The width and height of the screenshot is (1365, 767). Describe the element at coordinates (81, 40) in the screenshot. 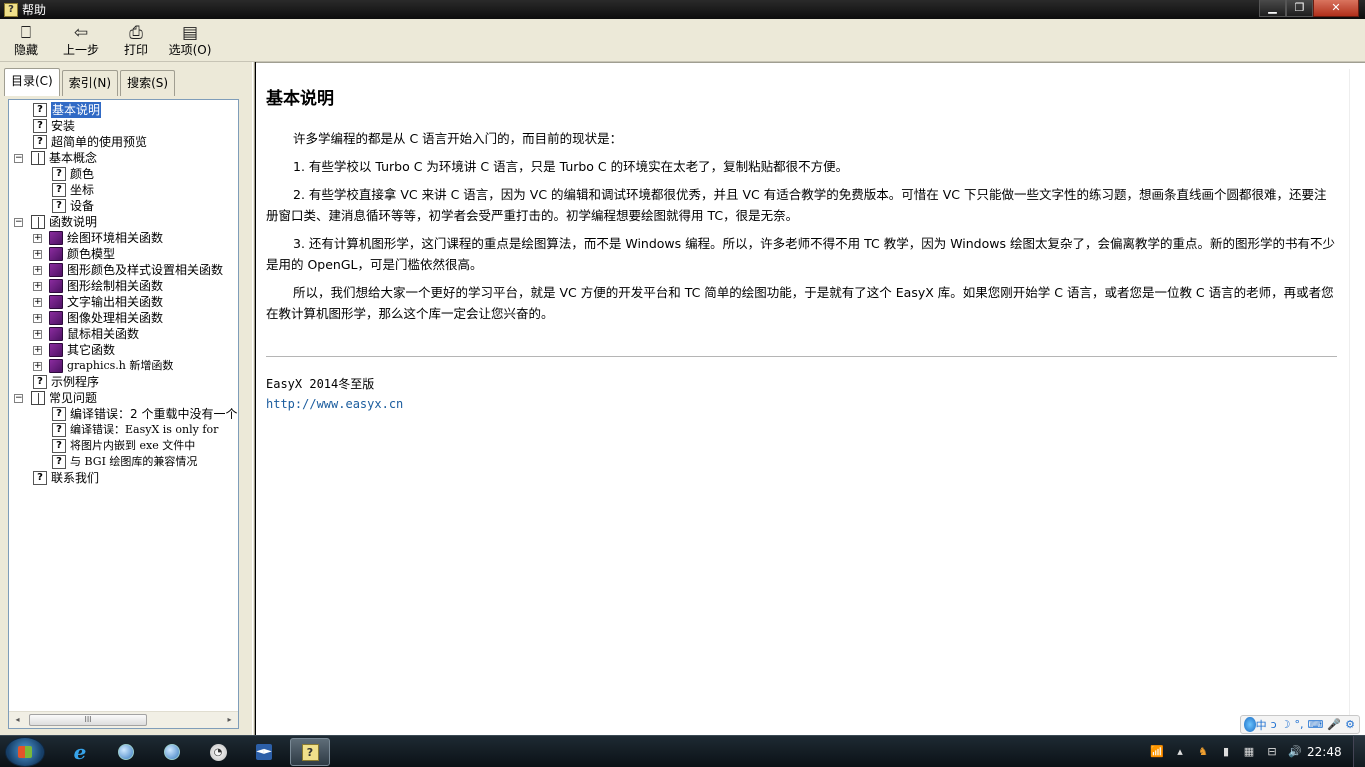

I see `back-button: ⇦ 上一步` at that location.